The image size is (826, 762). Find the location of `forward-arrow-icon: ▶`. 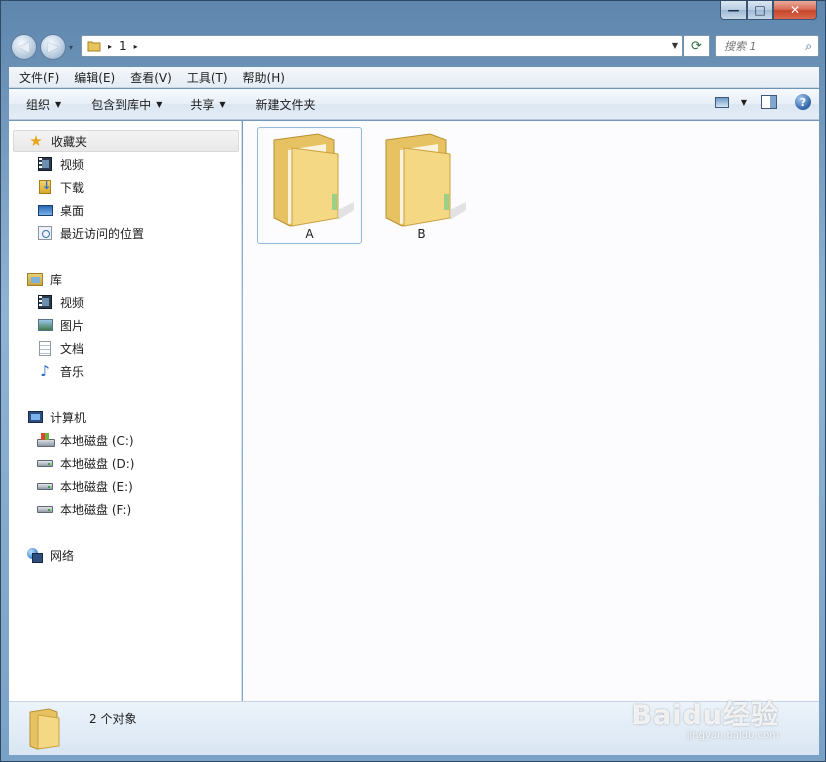

forward-arrow-icon: ▶ is located at coordinates (53, 47).